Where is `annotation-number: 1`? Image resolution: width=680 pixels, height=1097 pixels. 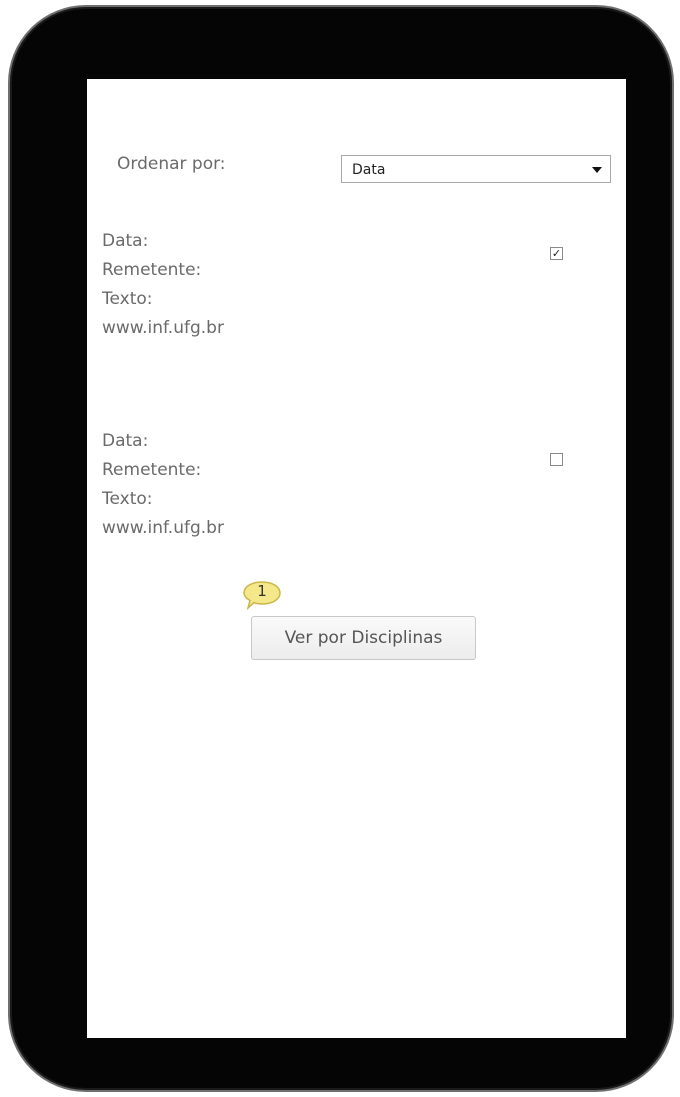
annotation-number: 1 is located at coordinates (262, 591).